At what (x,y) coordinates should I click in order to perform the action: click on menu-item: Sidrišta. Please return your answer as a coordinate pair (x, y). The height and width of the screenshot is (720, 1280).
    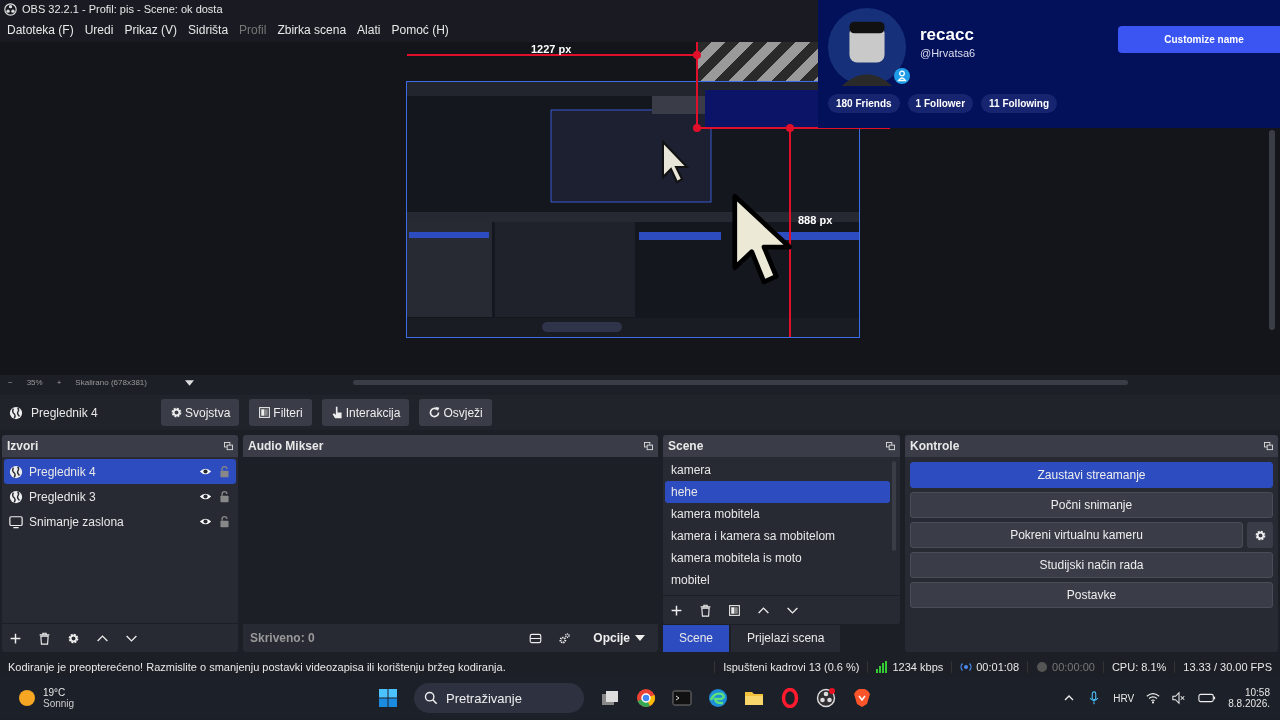
    Looking at the image, I should click on (208, 30).